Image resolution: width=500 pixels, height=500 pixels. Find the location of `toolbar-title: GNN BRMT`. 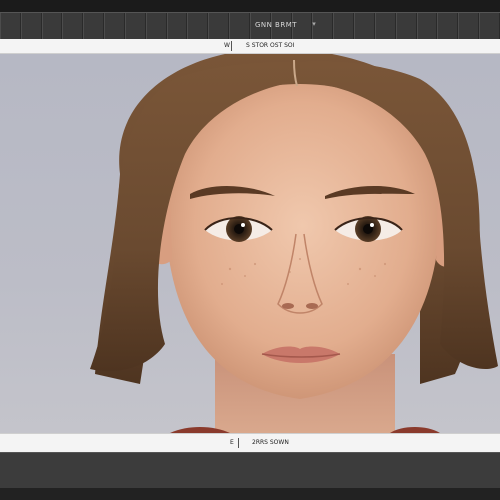

toolbar-title: GNN BRMT is located at coordinates (276, 25).